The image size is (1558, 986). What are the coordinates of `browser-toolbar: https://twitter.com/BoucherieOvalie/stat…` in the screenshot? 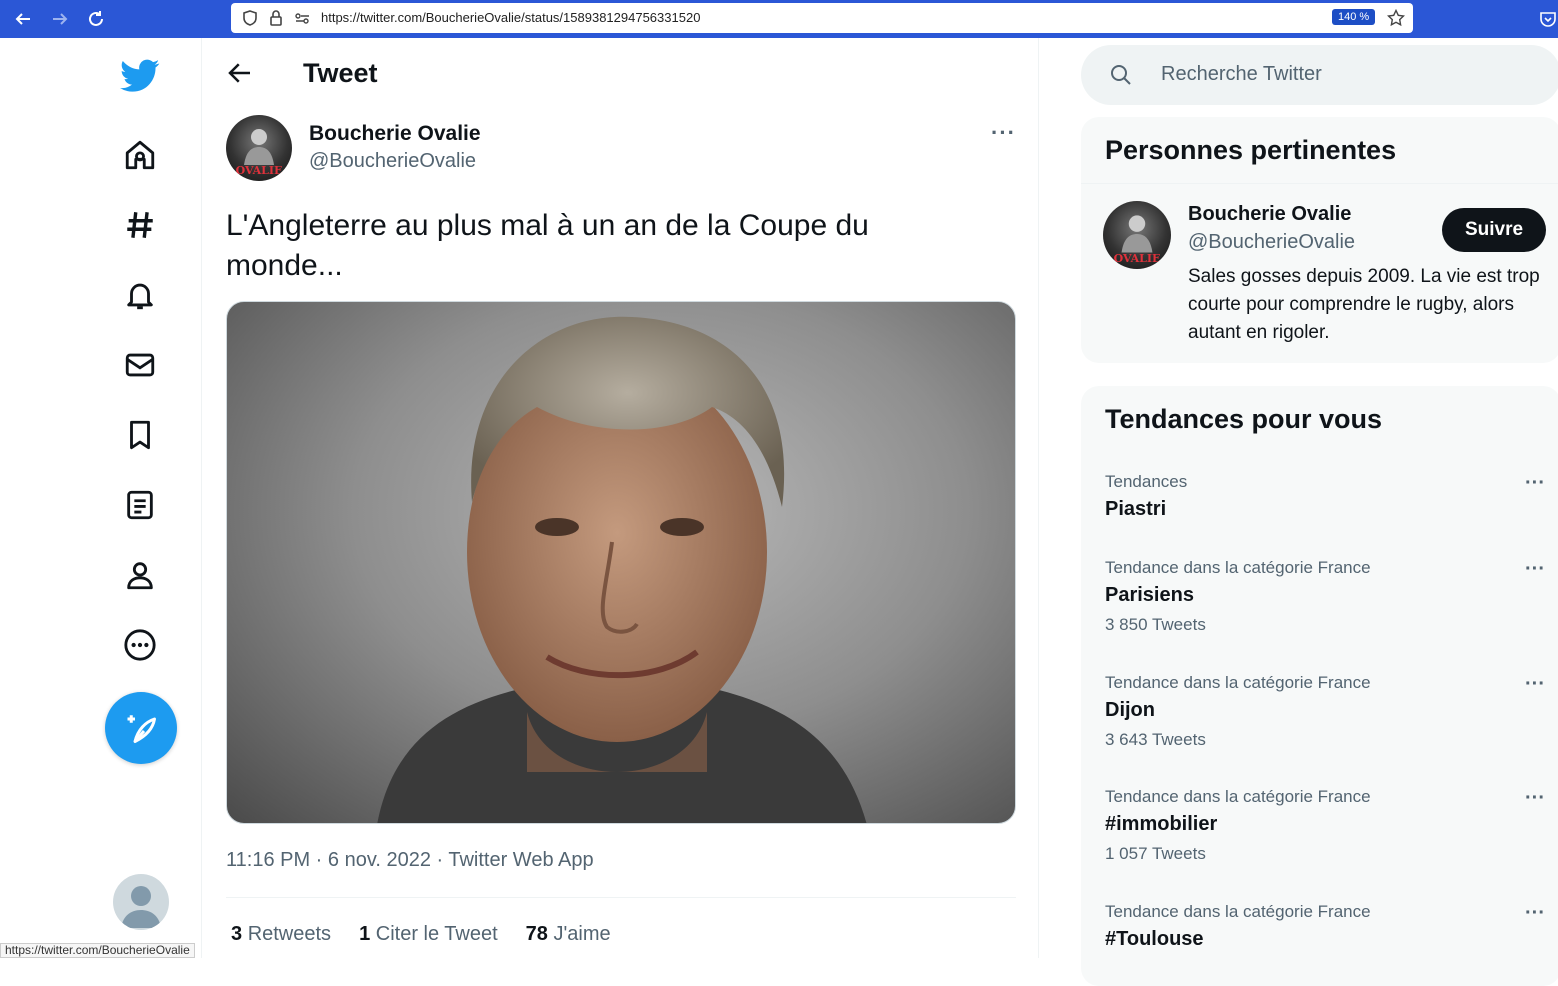 It's located at (779, 19).